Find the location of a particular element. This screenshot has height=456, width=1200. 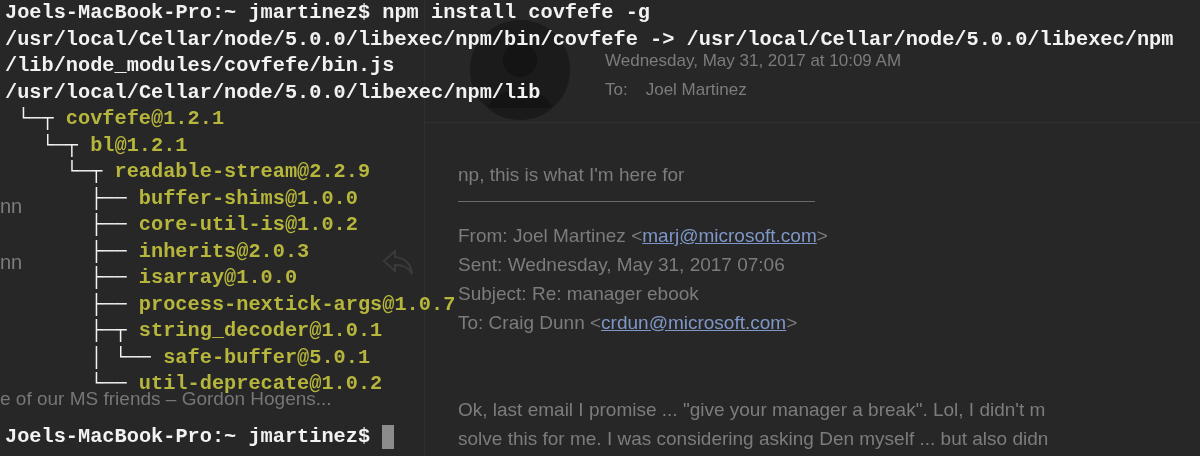

command-text: npm install covfefe -g is located at coordinates (516, 13).